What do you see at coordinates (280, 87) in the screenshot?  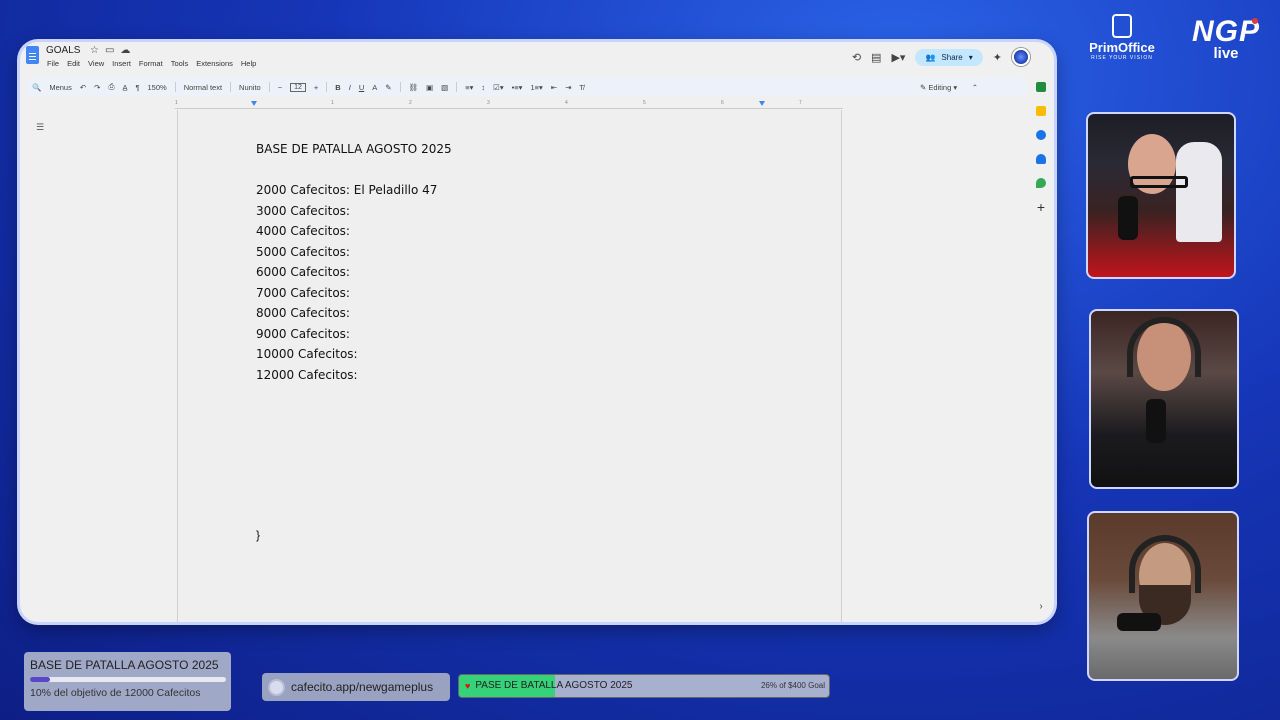 I see `decrease-font-icon: −` at bounding box center [280, 87].